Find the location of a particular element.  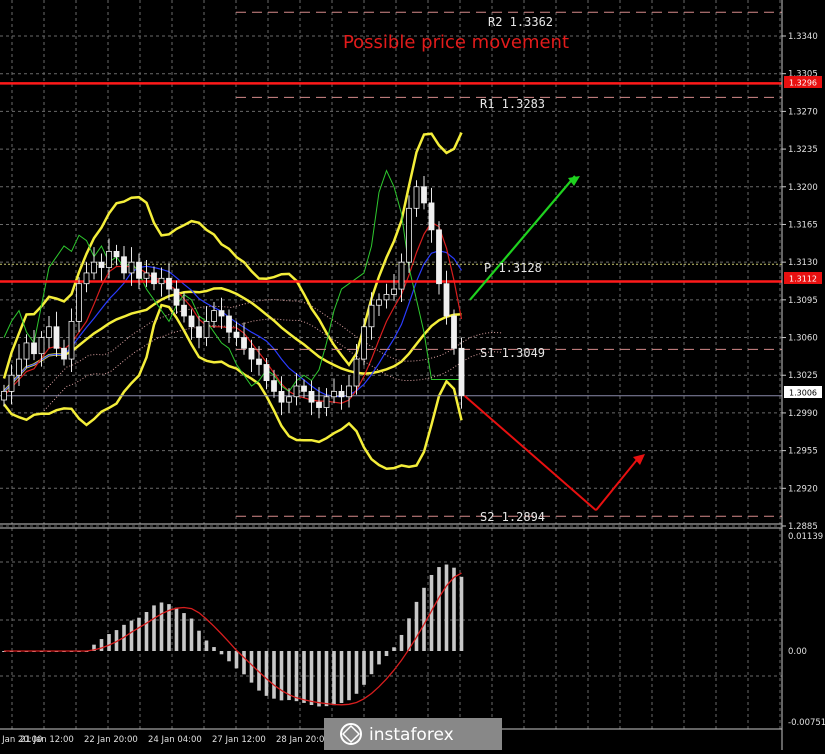

level-label-r1: R1 1.3283 is located at coordinates (512, 104).